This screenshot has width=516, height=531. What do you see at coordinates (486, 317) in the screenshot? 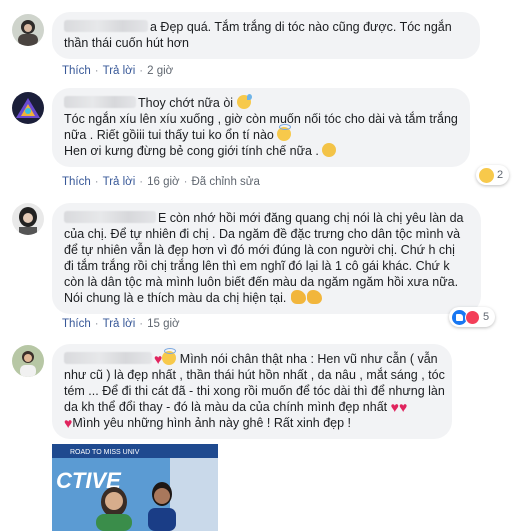
I see `reaction-count: 5` at bounding box center [486, 317].